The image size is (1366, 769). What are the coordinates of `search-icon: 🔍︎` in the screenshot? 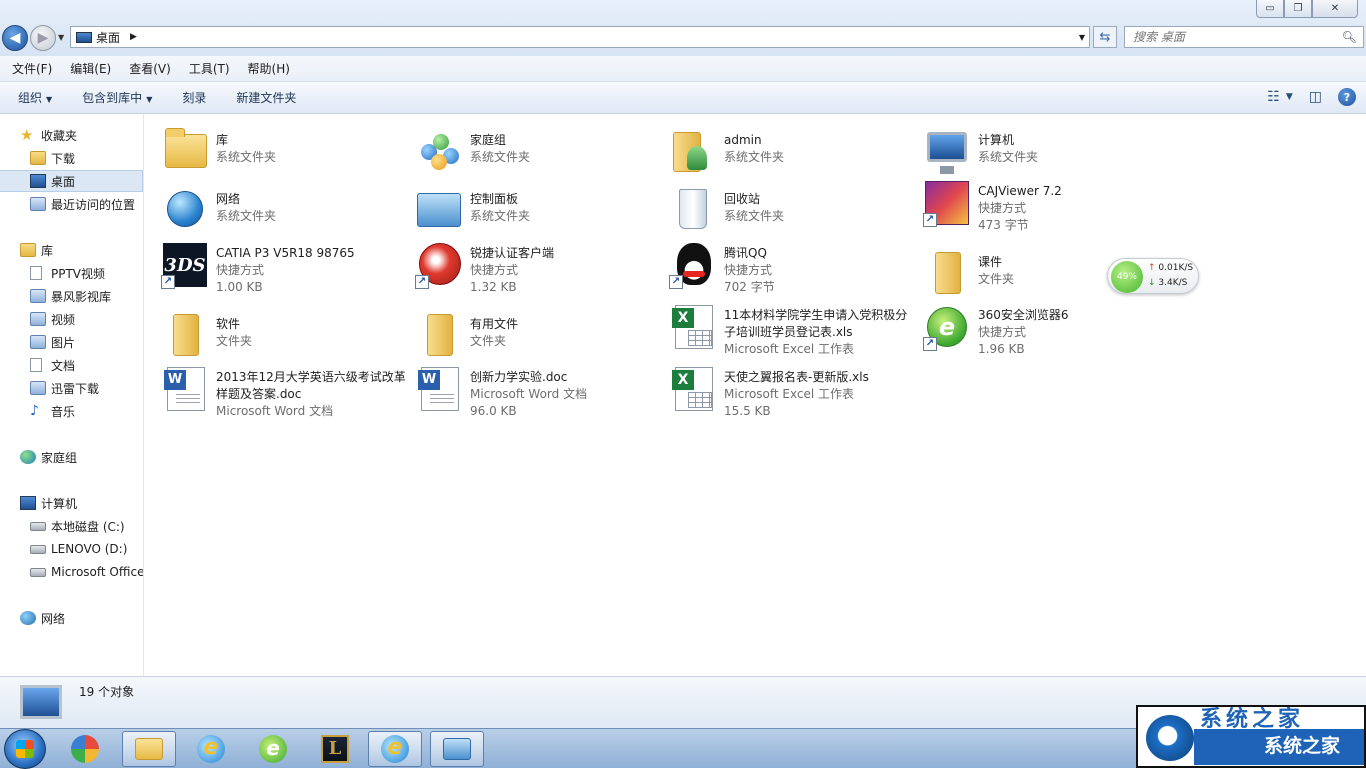 It's located at (1349, 37).